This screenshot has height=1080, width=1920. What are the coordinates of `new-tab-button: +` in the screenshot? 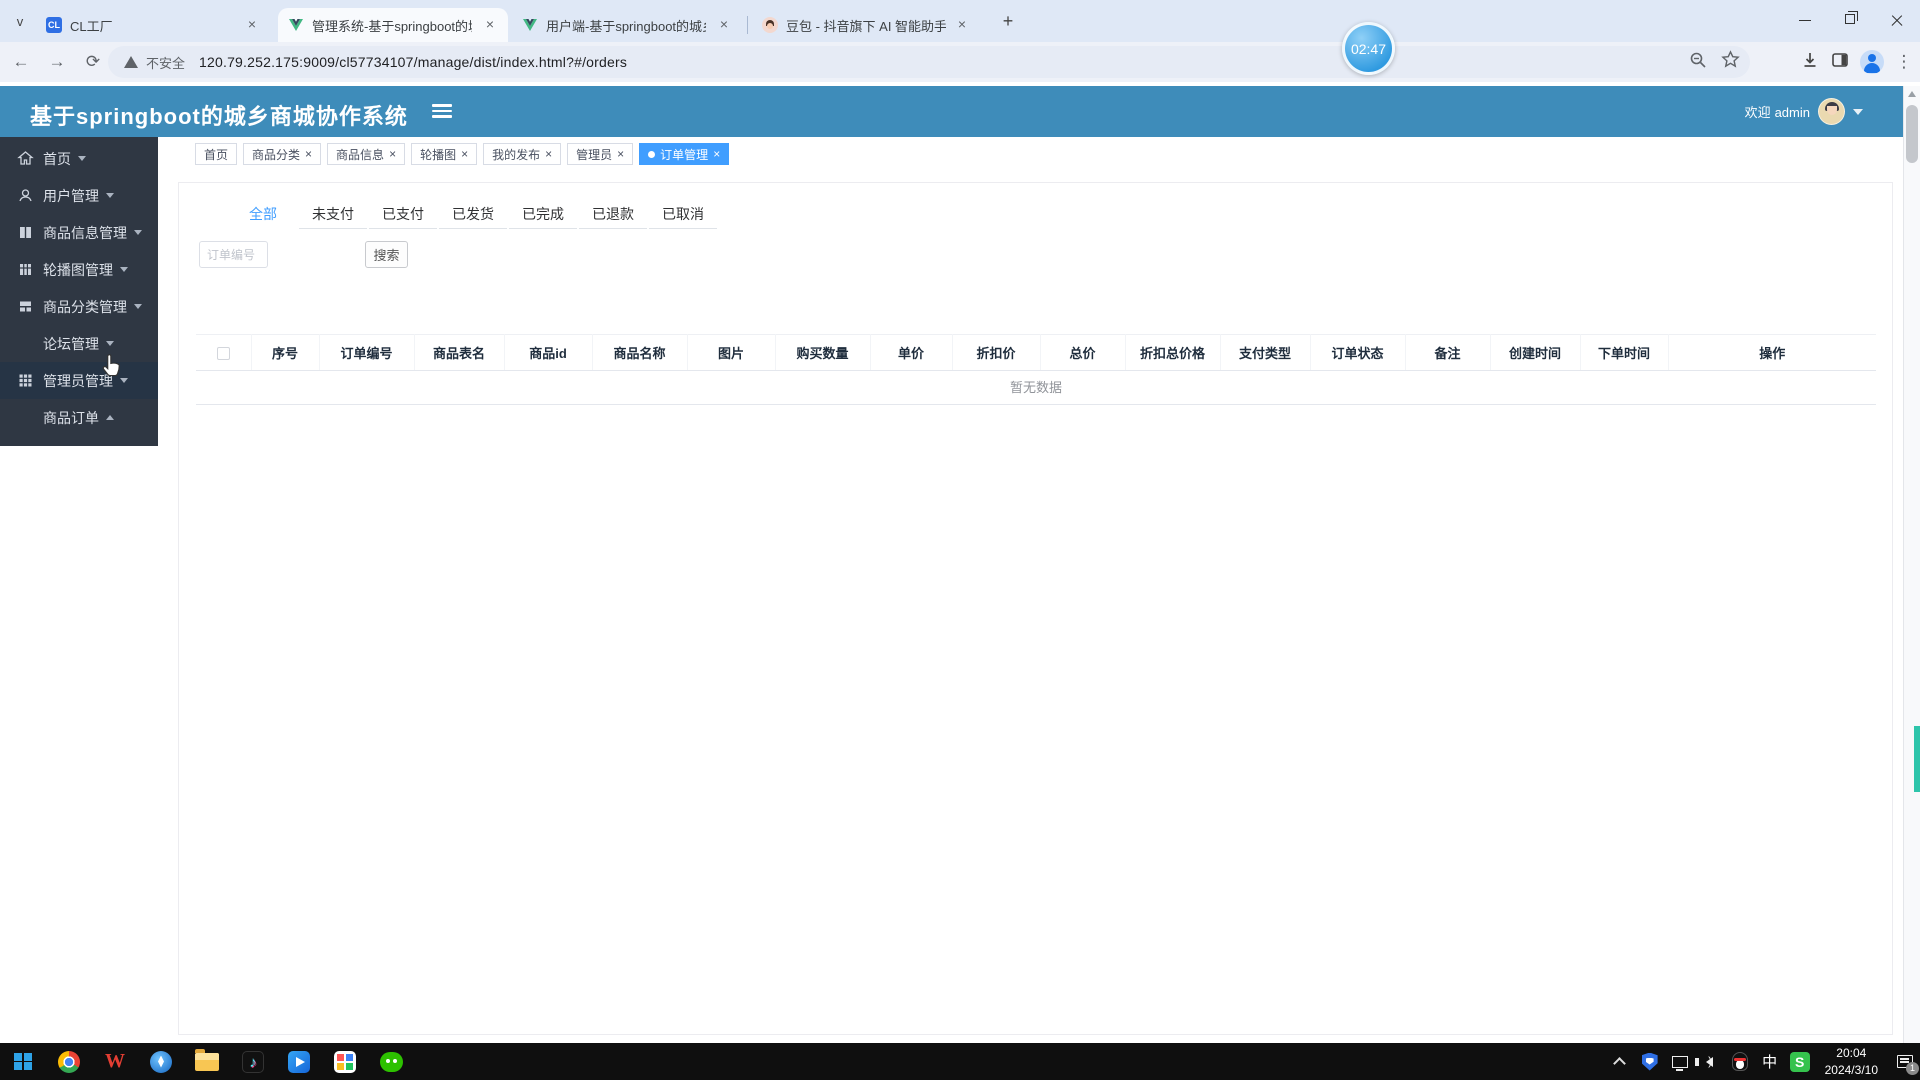 It's located at (1008, 22).